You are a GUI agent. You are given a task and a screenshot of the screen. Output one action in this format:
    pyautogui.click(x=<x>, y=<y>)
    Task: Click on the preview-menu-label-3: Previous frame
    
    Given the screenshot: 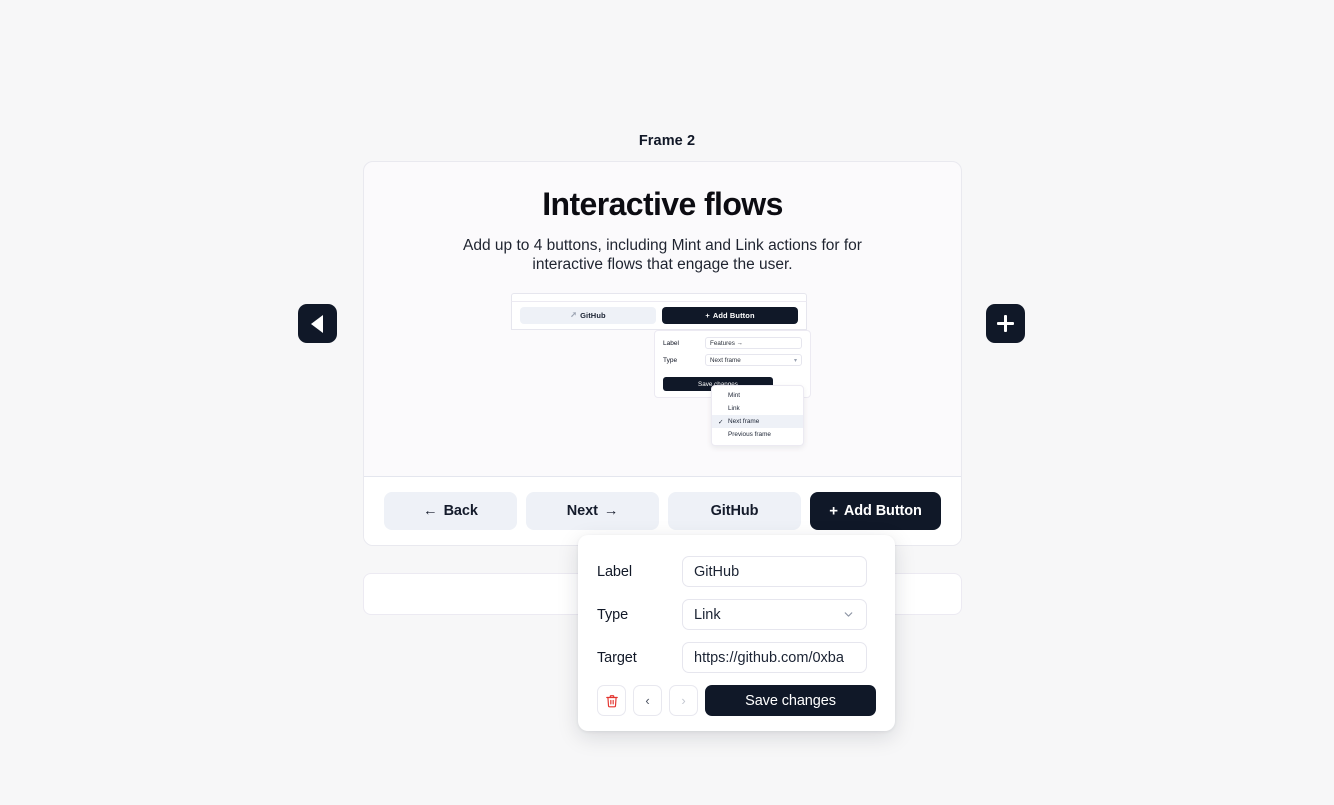 What is the action you would take?
    pyautogui.click(x=749, y=434)
    